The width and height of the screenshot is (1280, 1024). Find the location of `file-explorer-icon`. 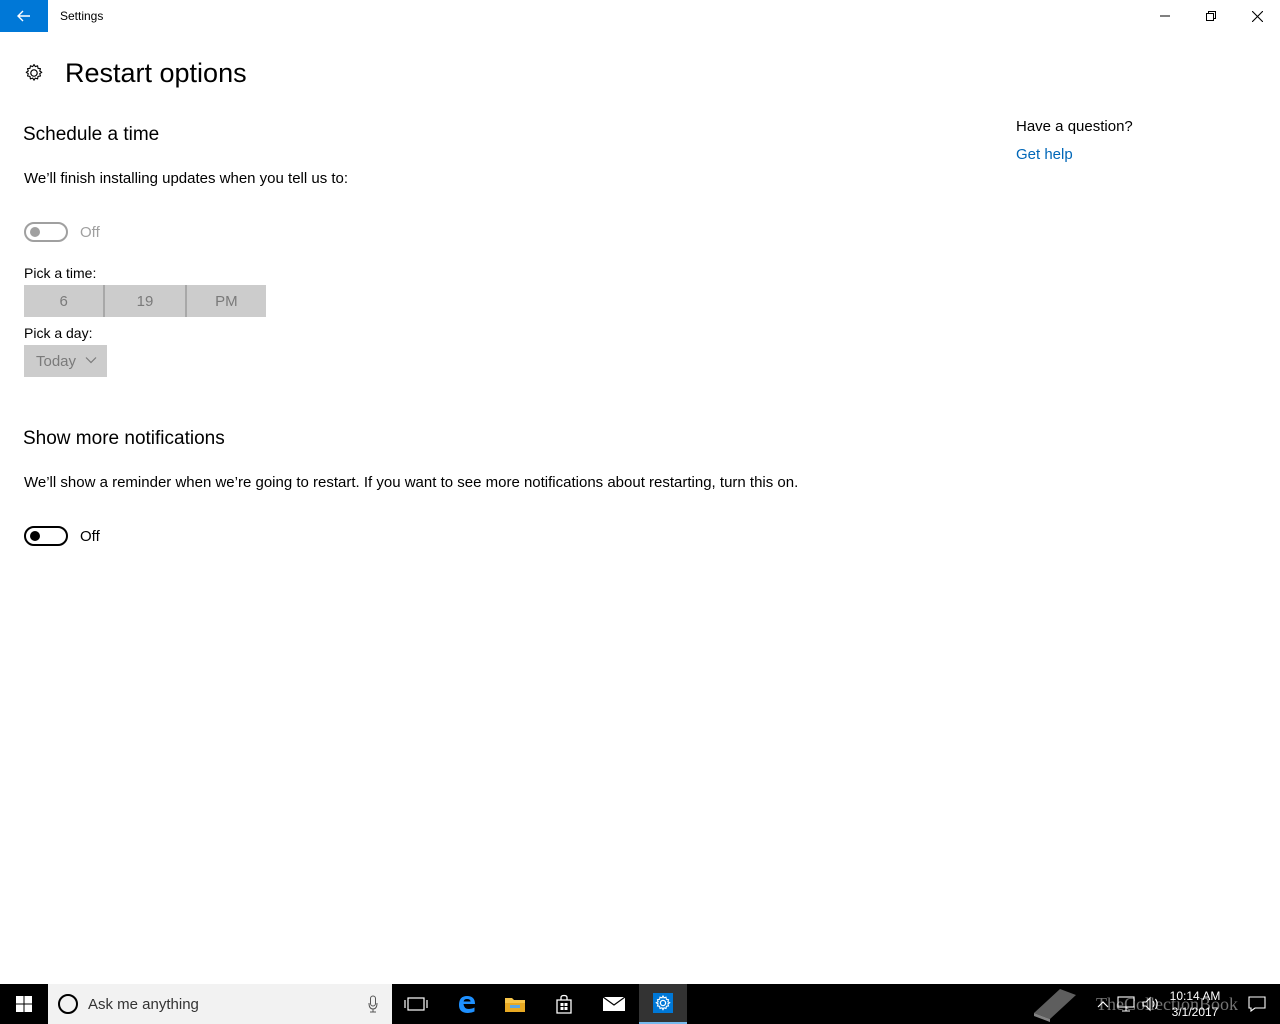

file-explorer-icon is located at coordinates (515, 1005).